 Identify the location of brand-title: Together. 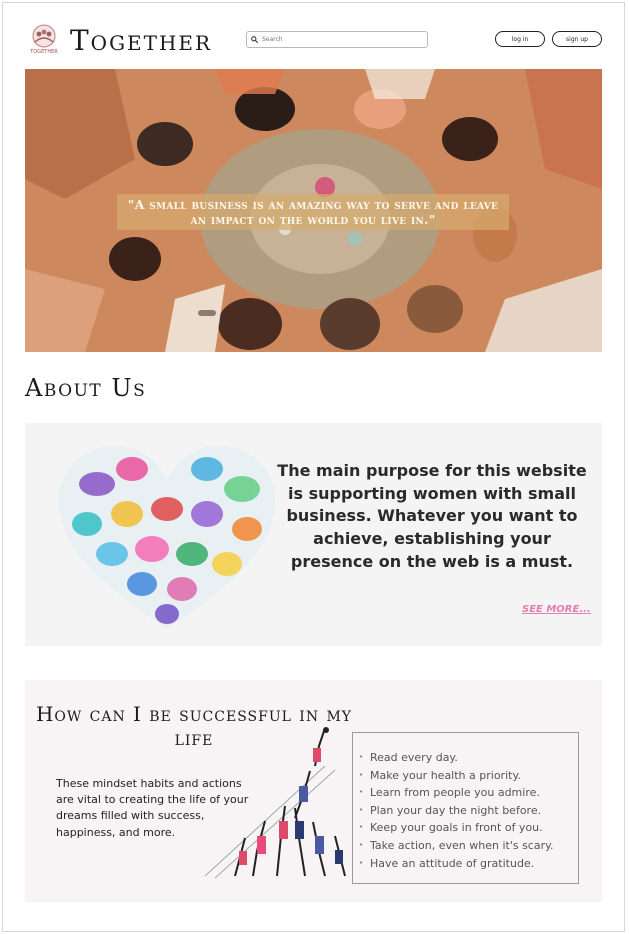
(141, 40).